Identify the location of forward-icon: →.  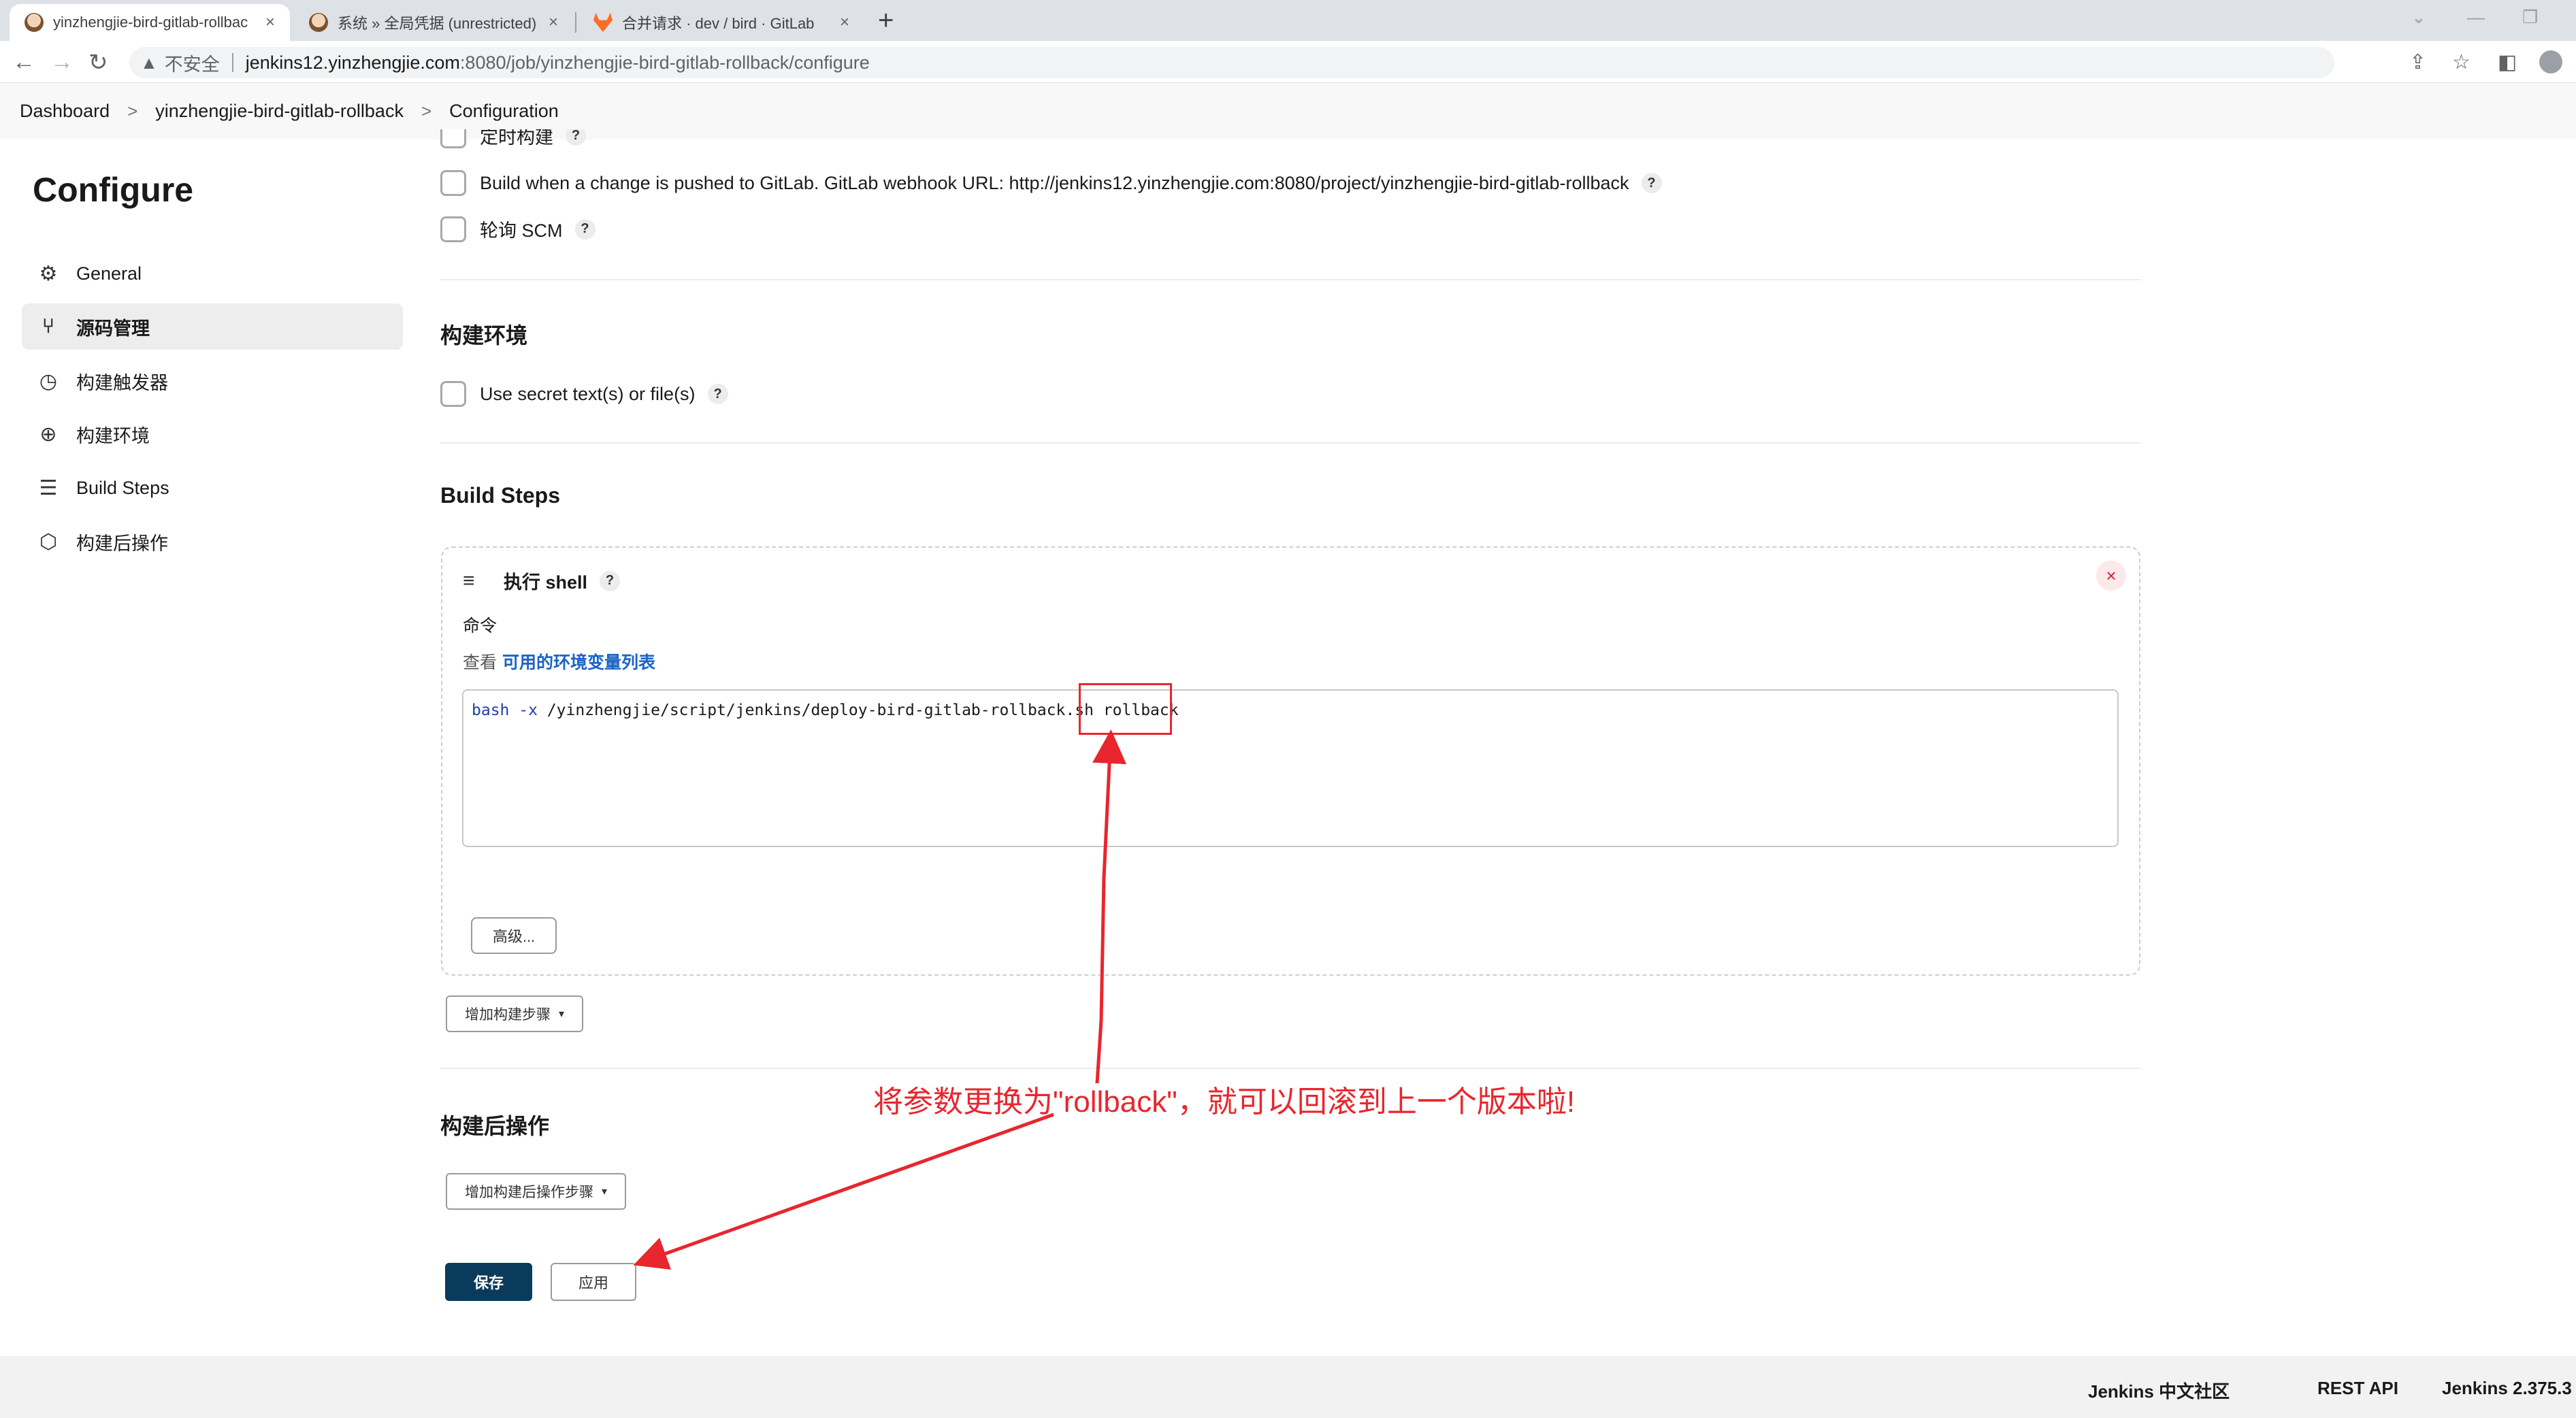
(62, 62).